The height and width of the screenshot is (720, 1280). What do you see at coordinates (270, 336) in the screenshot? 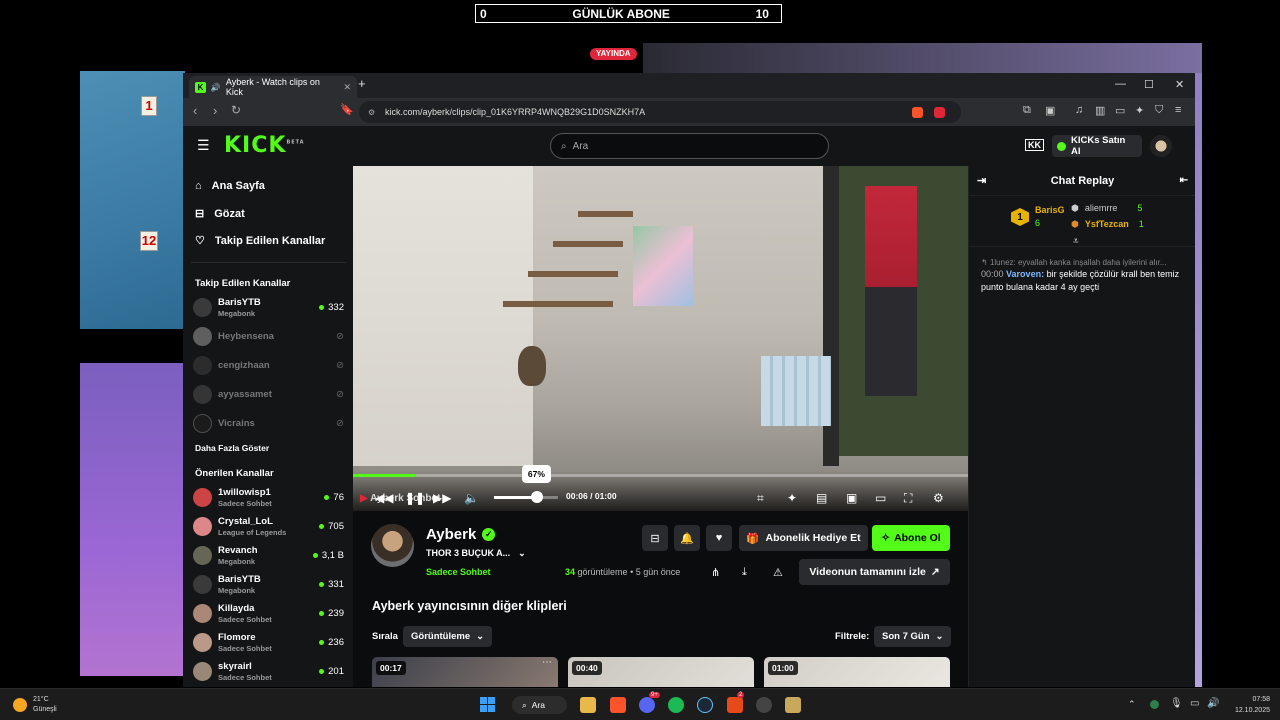
I see `followed-channel-heybensena: Heybensena ⊘` at bounding box center [270, 336].